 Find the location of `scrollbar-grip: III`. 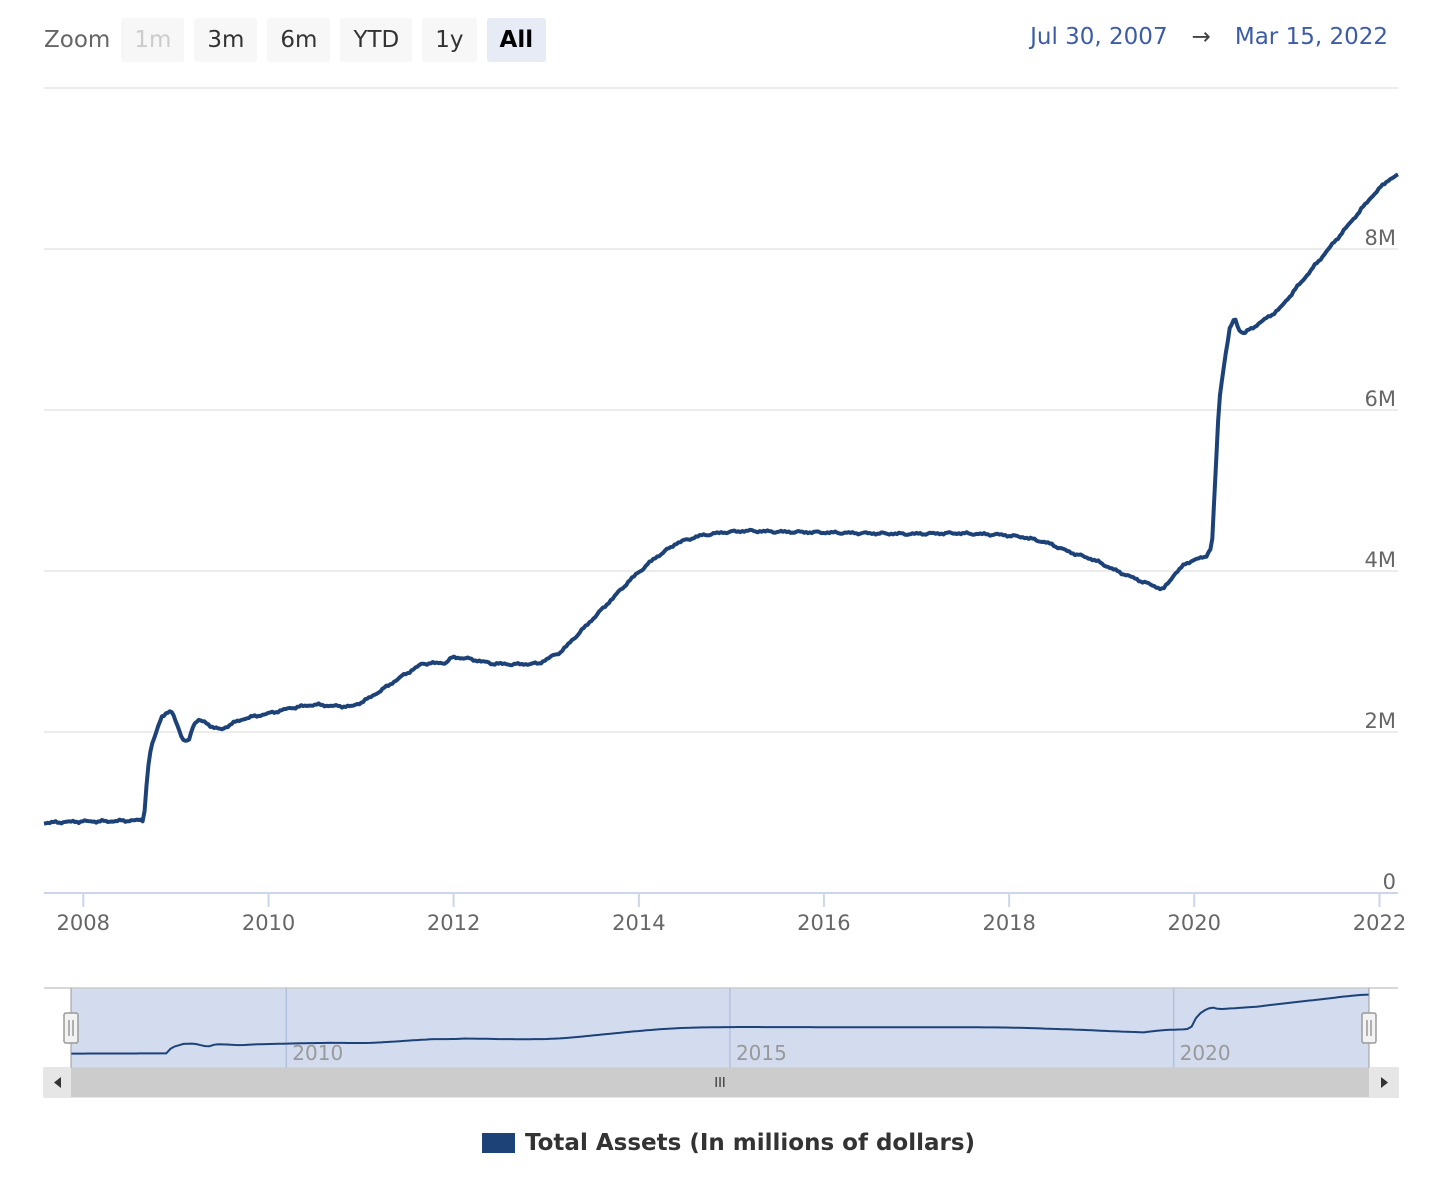

scrollbar-grip: III is located at coordinates (720, 1083).